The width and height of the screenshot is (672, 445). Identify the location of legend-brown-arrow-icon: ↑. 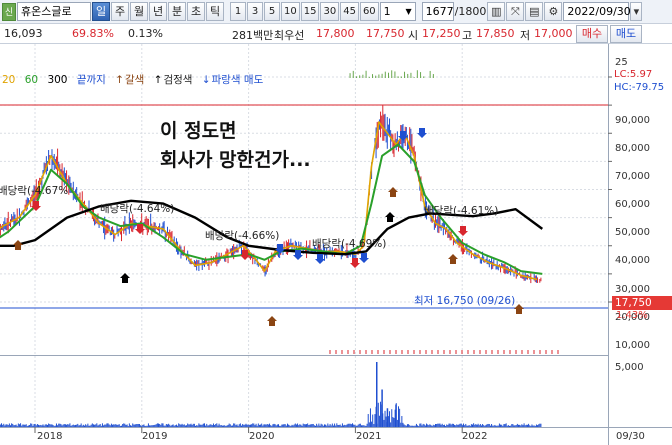
(119, 80).